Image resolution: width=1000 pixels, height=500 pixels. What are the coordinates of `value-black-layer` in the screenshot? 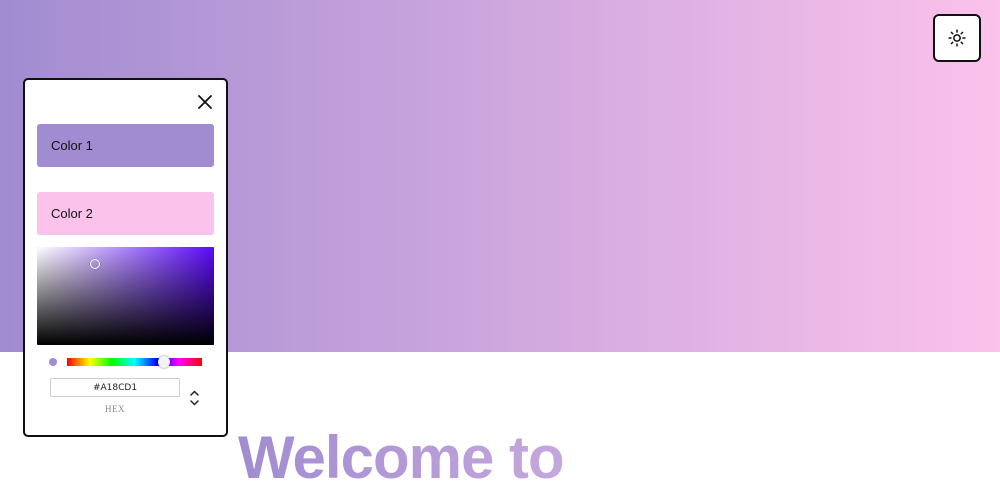 It's located at (125, 296).